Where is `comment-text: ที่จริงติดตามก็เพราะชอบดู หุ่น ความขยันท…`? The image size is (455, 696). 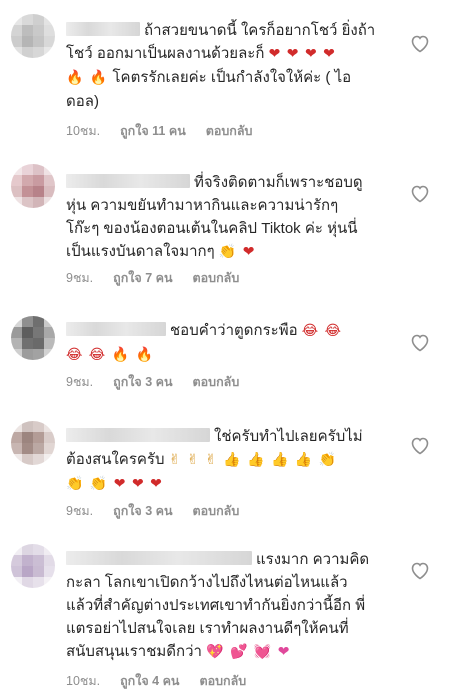
comment-text: ที่จริงติดตามก็เพราะชอบดู หุ่น ความขยันท… is located at coordinates (236, 217).